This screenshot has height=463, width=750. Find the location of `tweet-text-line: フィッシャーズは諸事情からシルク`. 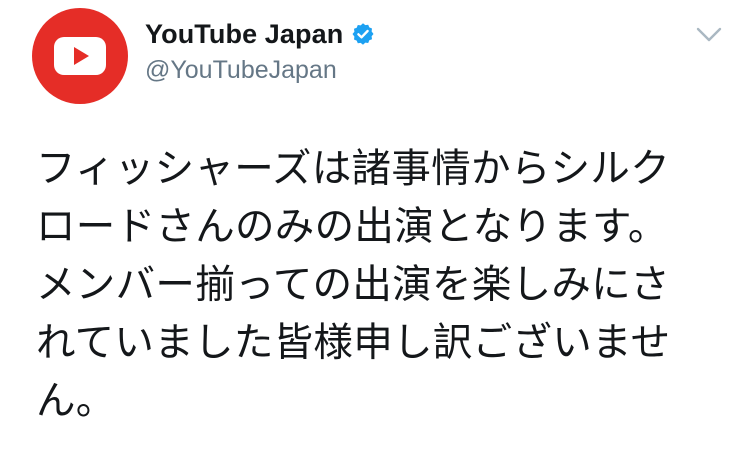

tweet-text-line: フィッシャーズは諸事情からシルク is located at coordinates (353, 169).